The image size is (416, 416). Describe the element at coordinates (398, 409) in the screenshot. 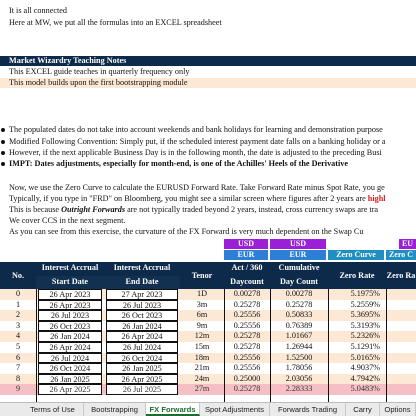

I see `sheet-tab: Options` at that location.